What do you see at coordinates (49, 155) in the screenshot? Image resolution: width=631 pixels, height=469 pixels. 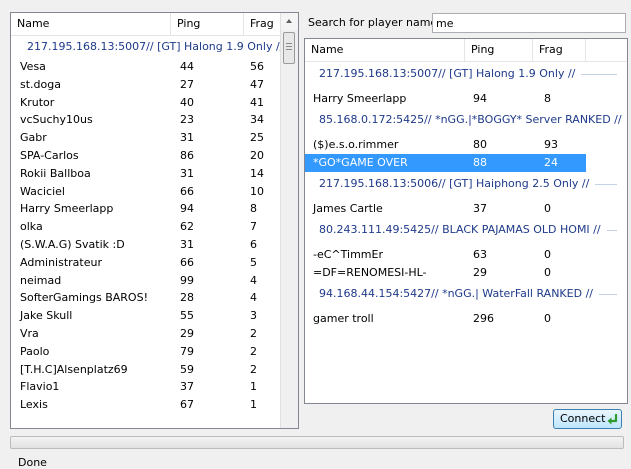 I see `player-name: SPA-Carlos` at bounding box center [49, 155].